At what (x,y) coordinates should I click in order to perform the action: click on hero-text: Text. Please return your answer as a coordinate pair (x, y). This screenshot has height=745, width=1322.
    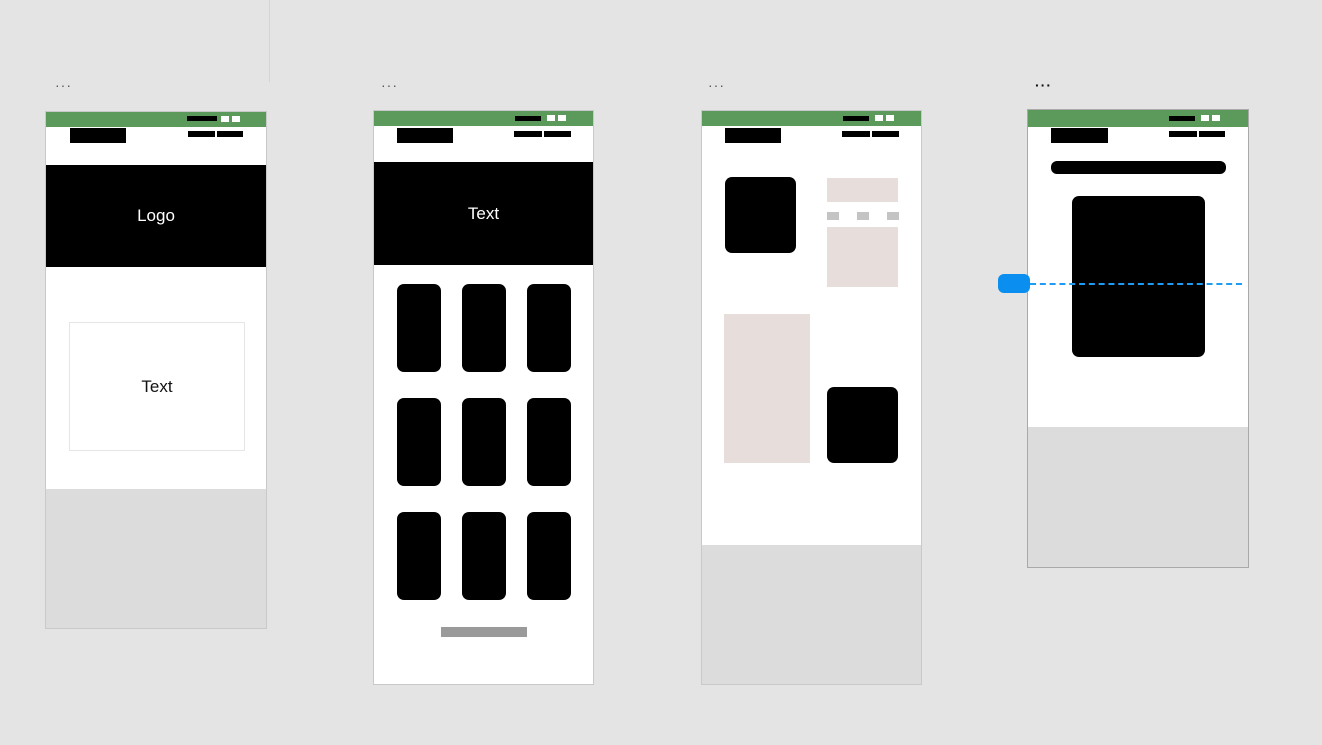
    Looking at the image, I should click on (483, 213).